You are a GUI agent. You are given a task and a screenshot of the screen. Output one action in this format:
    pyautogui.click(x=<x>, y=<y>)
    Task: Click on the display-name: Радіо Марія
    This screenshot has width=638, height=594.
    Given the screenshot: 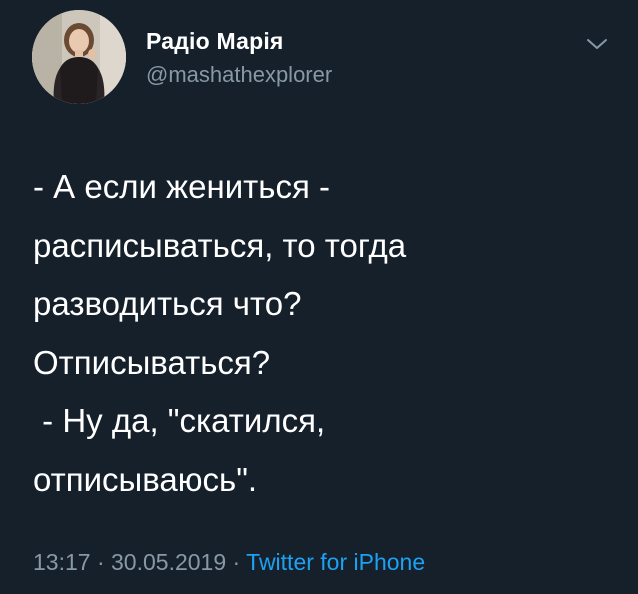 What is the action you would take?
    pyautogui.click(x=215, y=41)
    